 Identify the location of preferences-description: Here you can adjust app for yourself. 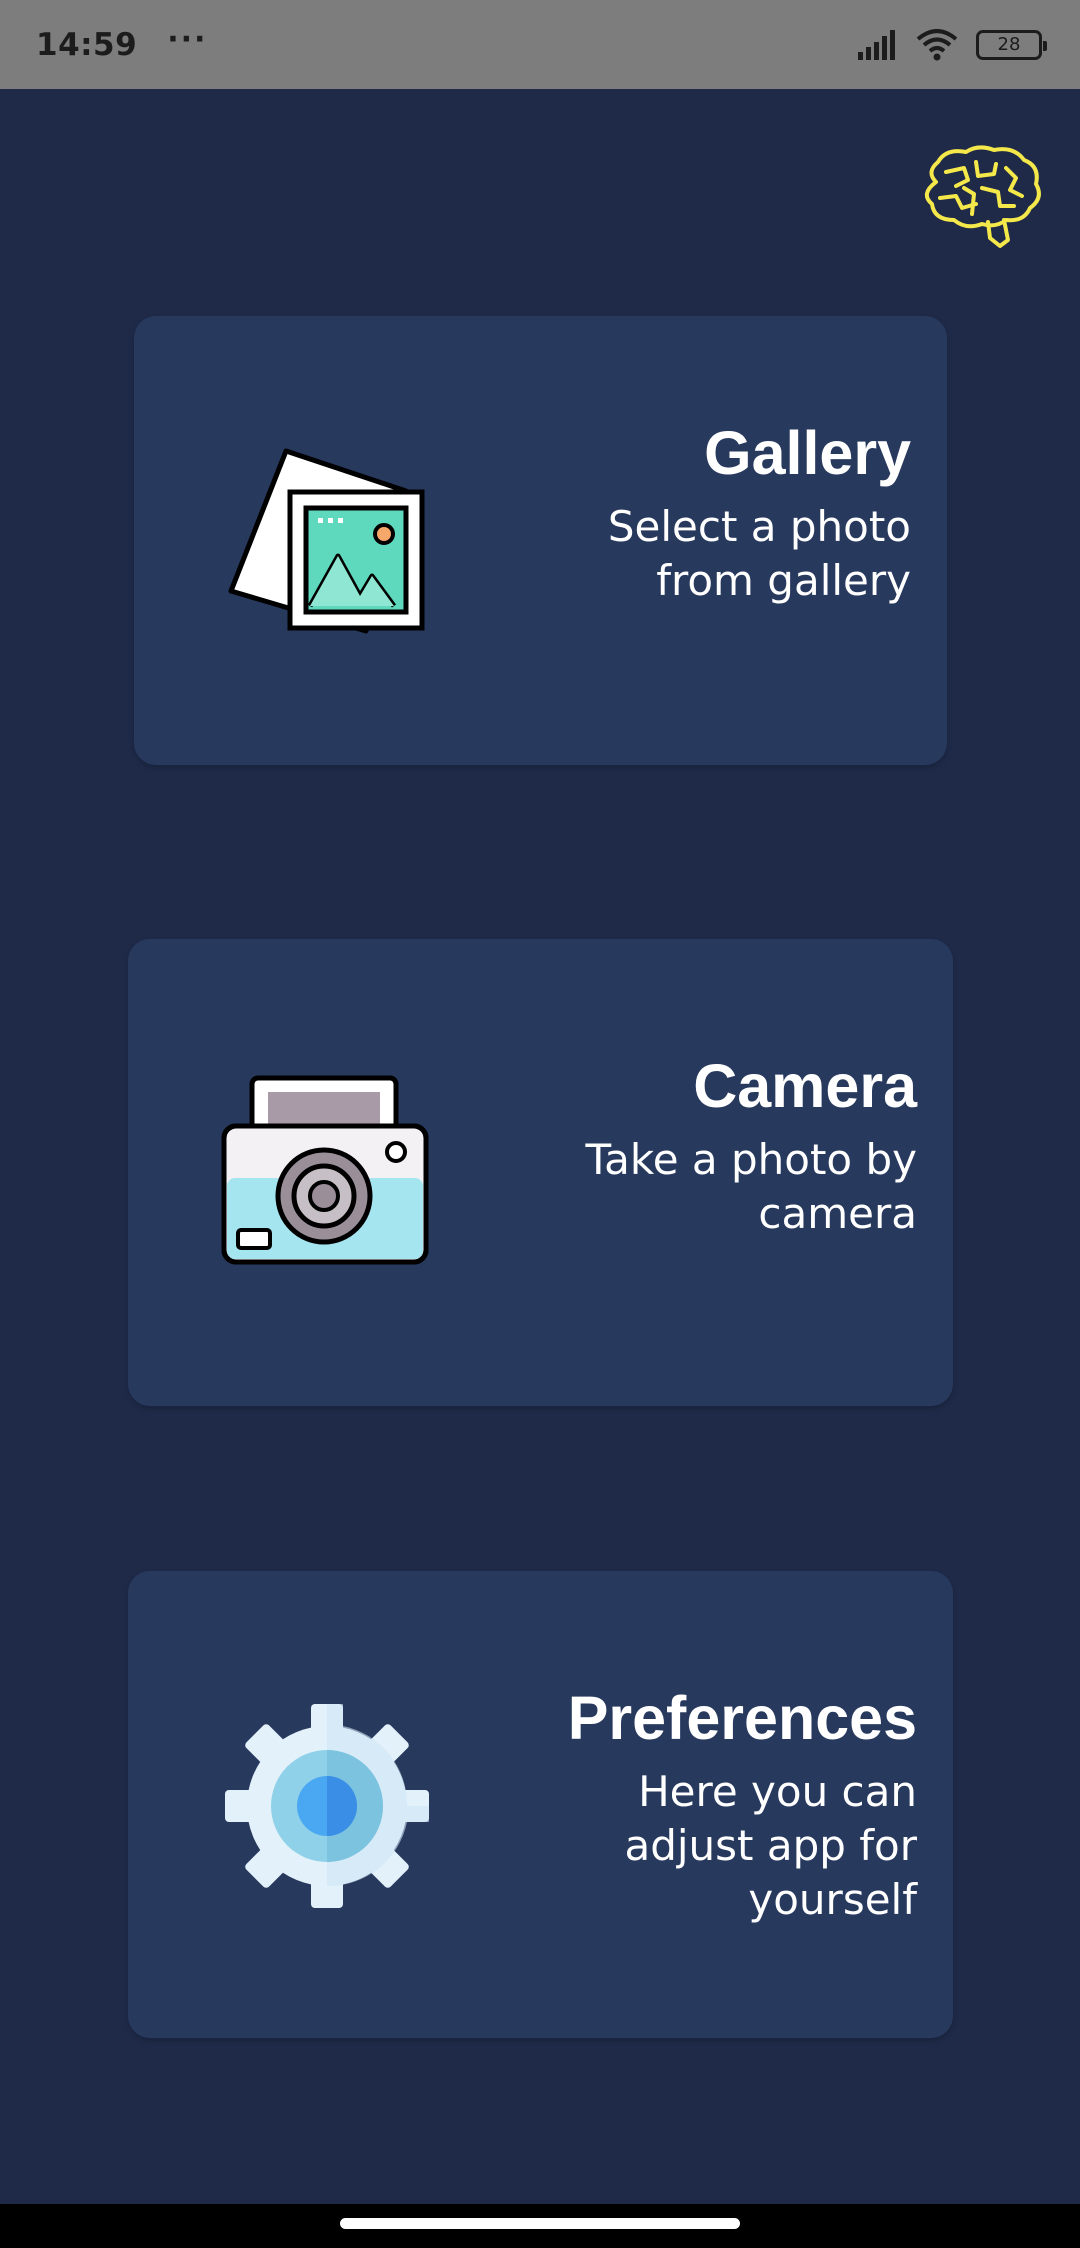
(770, 1845).